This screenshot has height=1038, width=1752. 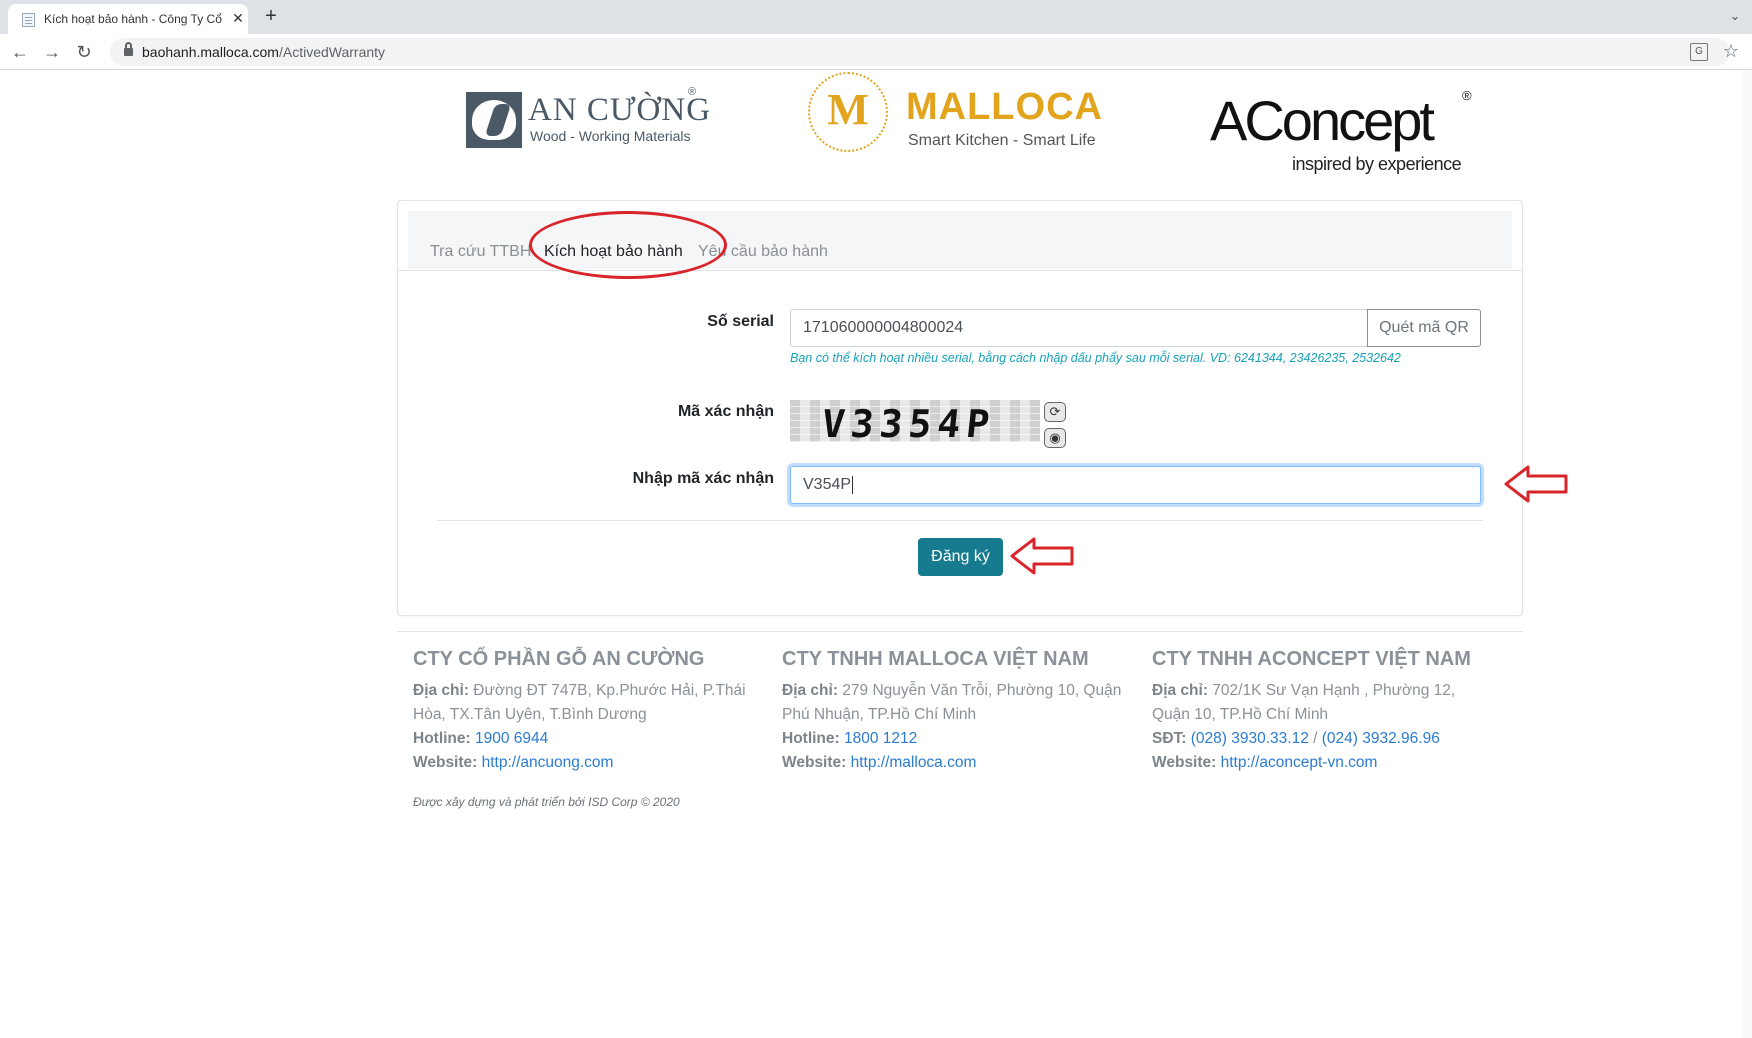 I want to click on malloca-logo-mark: M, so click(x=848, y=109).